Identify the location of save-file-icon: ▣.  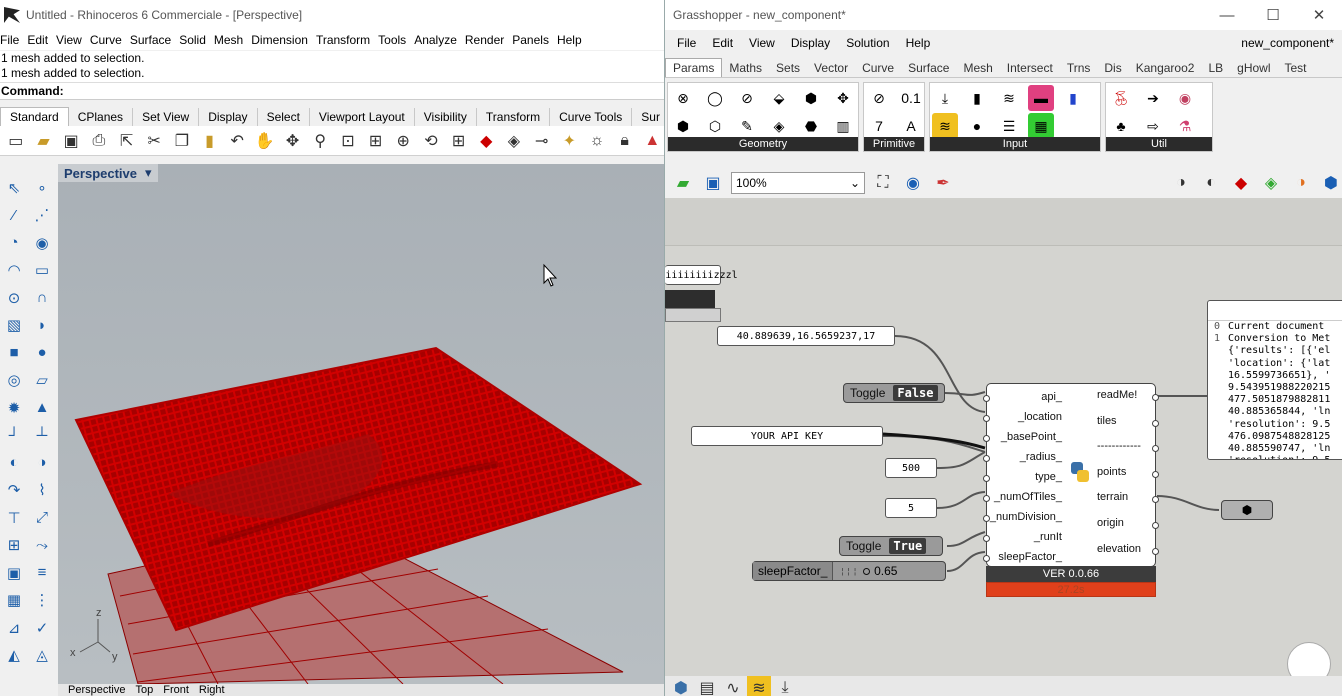
(713, 183).